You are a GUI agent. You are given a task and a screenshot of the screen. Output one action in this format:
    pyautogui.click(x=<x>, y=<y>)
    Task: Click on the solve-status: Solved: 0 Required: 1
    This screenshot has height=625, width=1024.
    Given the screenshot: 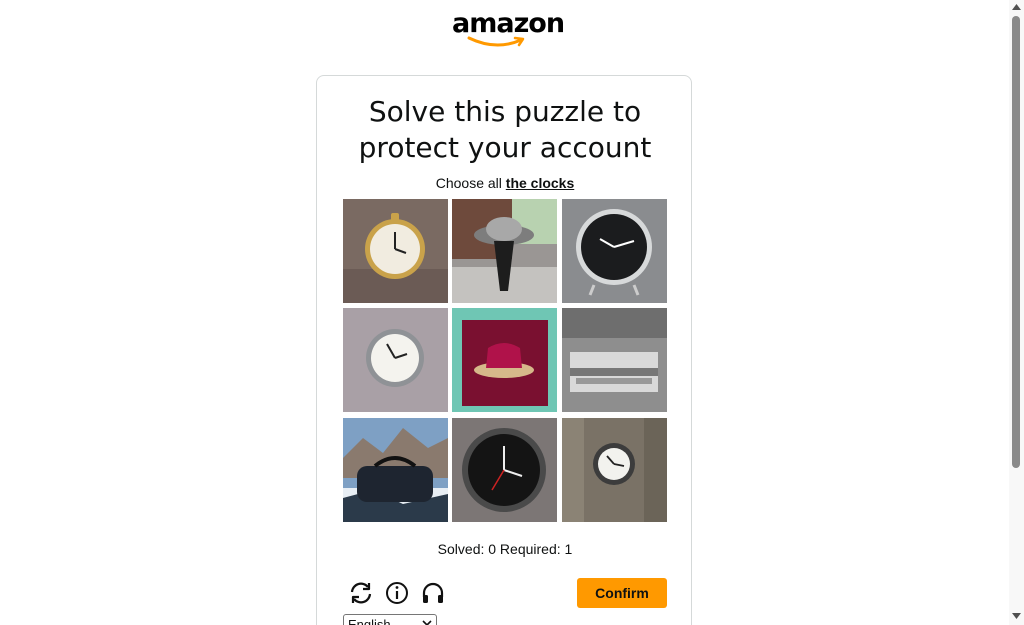 What is the action you would take?
    pyautogui.click(x=505, y=549)
    